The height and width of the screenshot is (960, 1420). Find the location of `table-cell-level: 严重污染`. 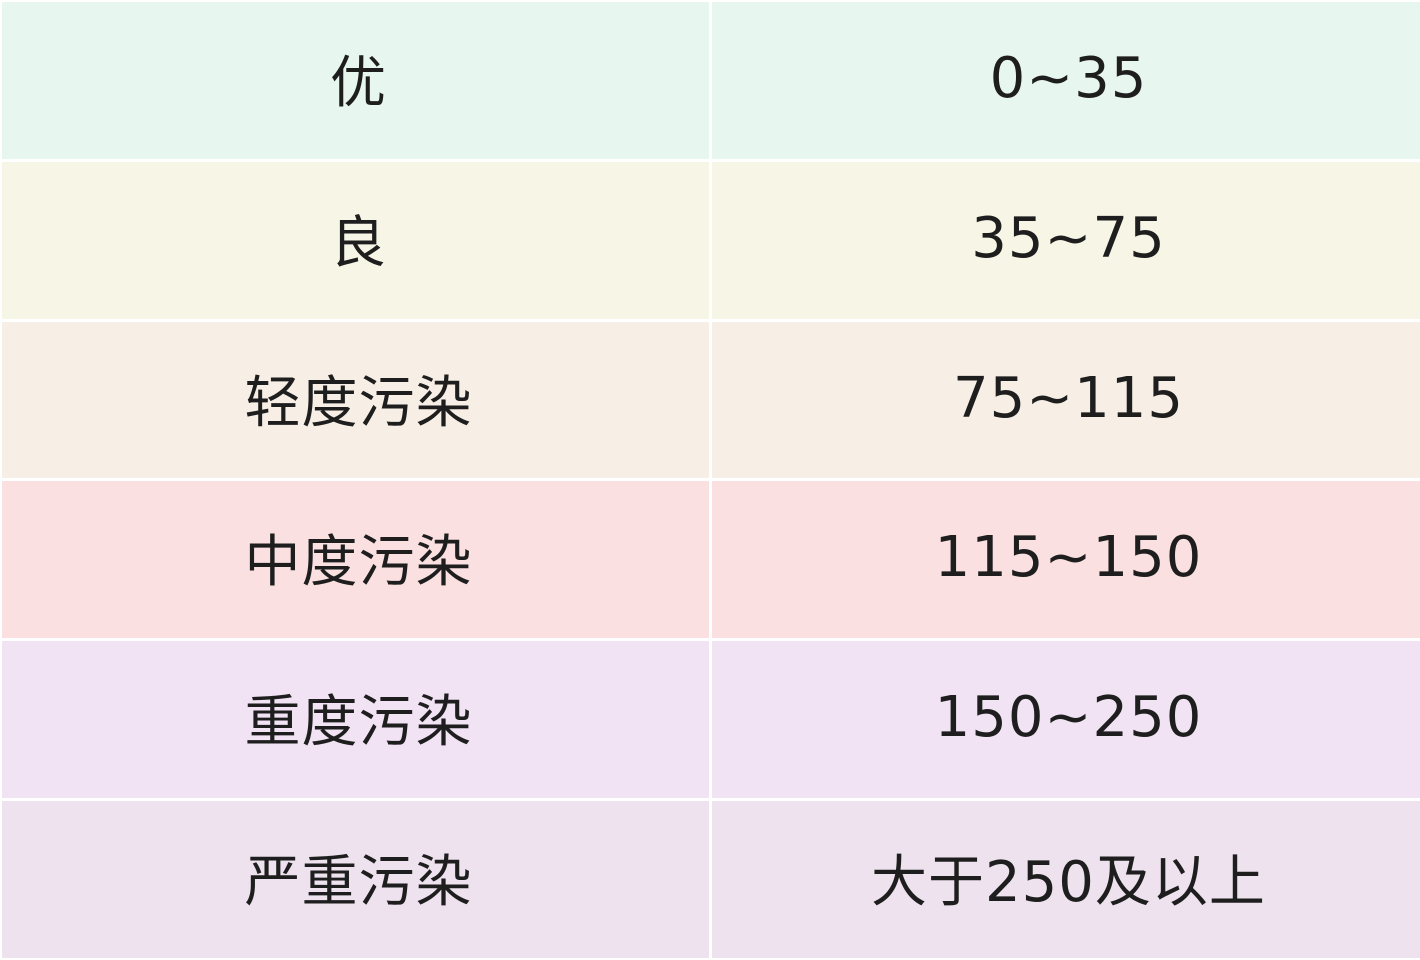

table-cell-level: 严重污染 is located at coordinates (355, 879).